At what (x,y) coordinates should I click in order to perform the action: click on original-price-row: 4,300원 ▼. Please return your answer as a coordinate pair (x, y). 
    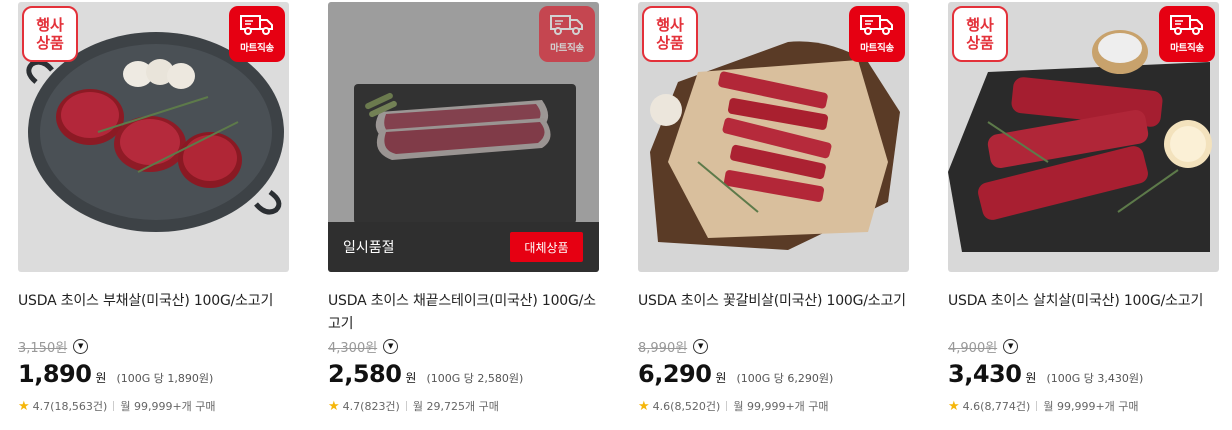
    Looking at the image, I should click on (464, 346).